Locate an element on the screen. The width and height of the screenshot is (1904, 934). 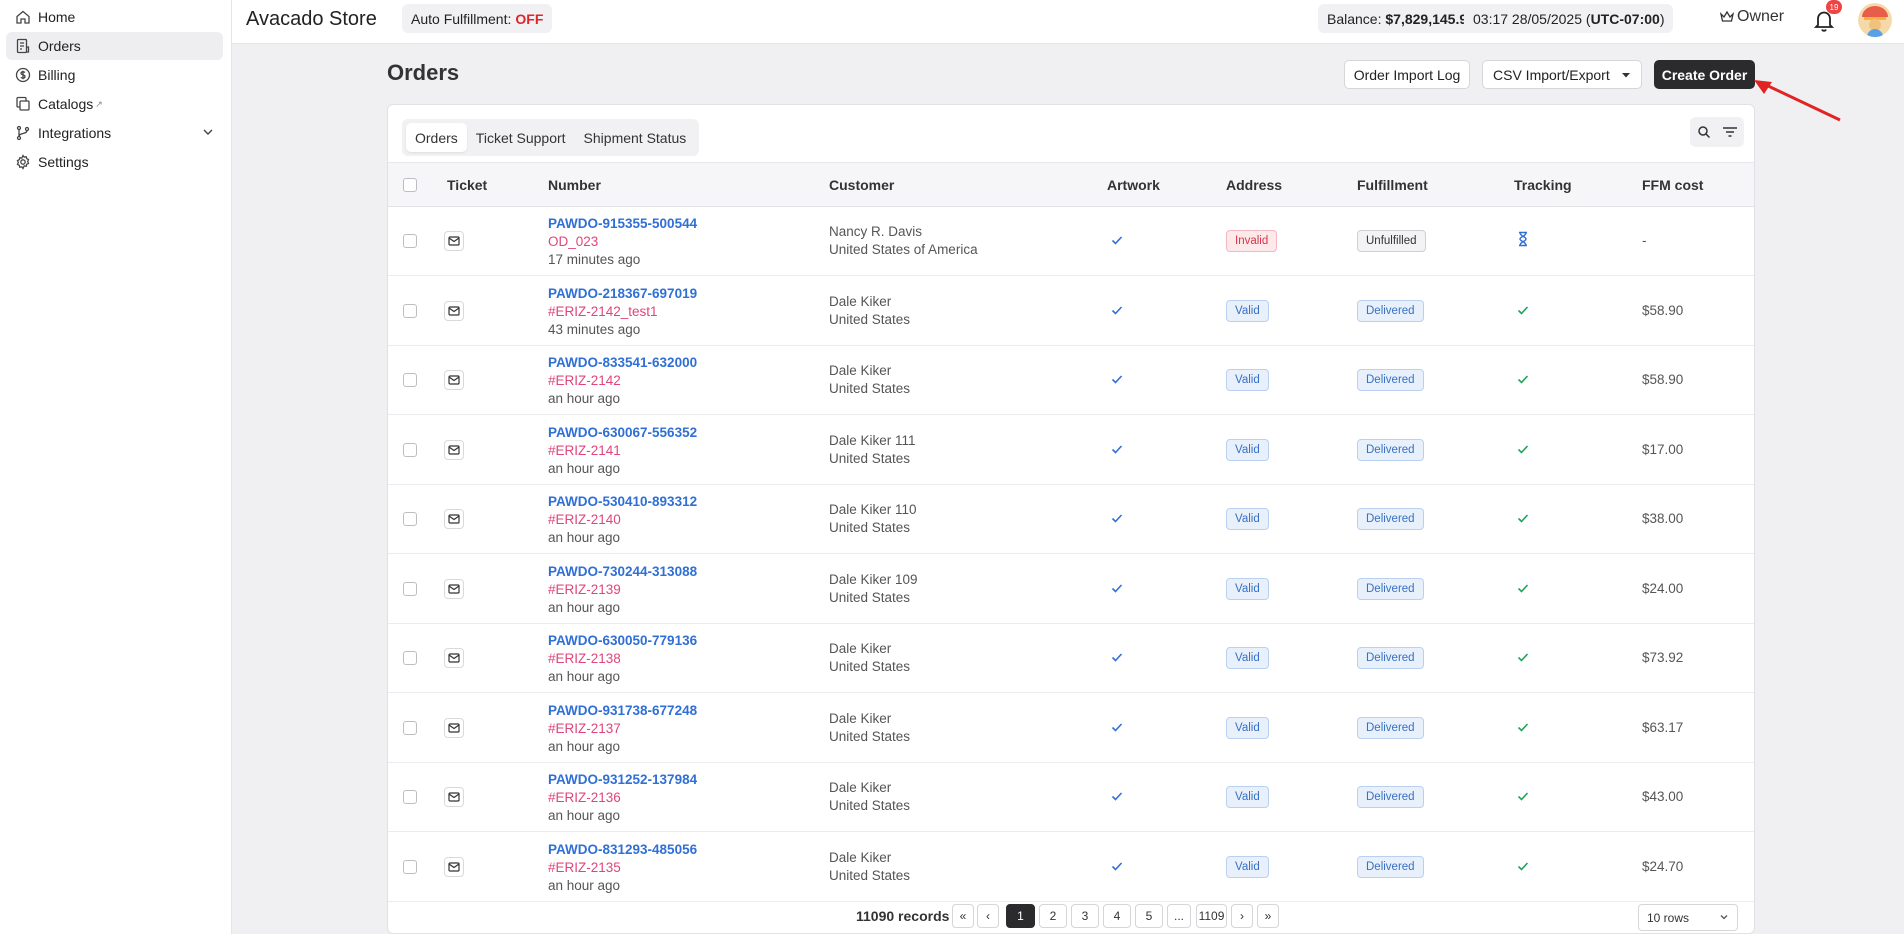
tab-orders: Orders is located at coordinates (436, 137).